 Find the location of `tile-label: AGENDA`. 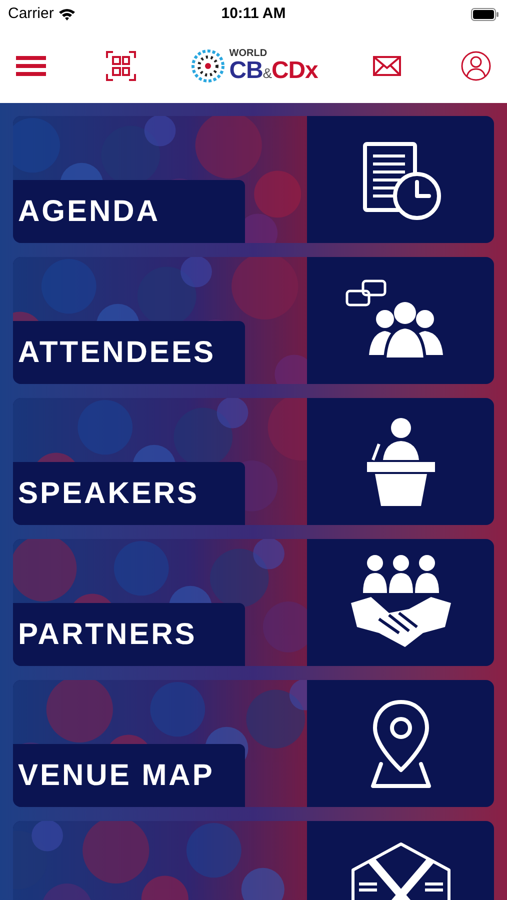

tile-label: AGENDA is located at coordinates (129, 211).